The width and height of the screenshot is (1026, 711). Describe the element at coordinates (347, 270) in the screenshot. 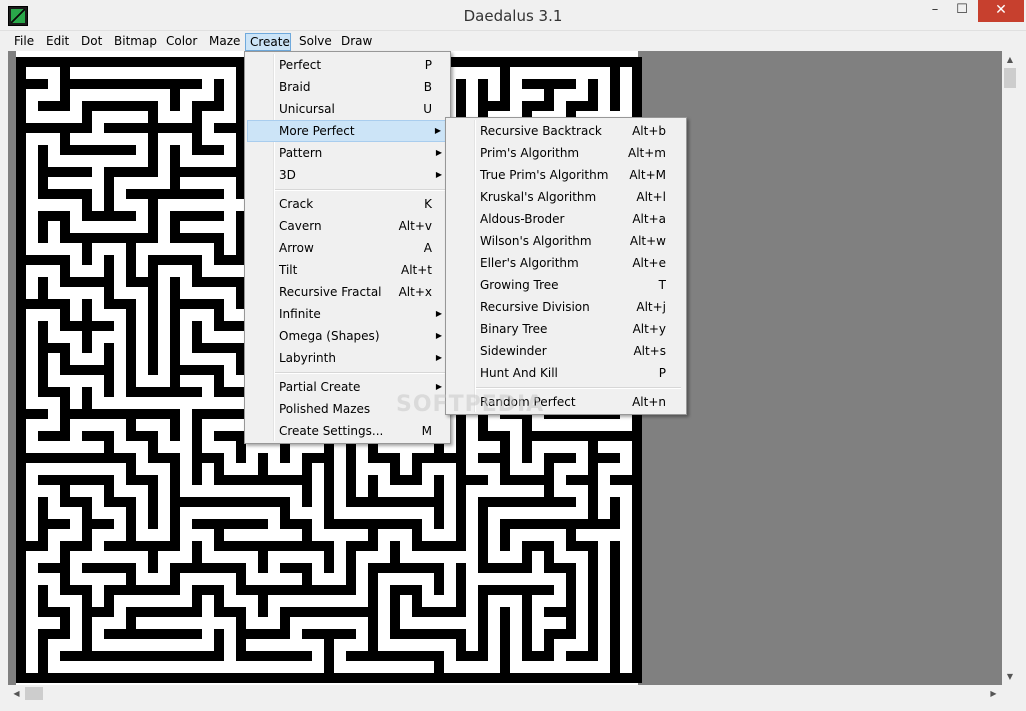

I see `menu-item-tilt: Tilt Alt+t` at that location.